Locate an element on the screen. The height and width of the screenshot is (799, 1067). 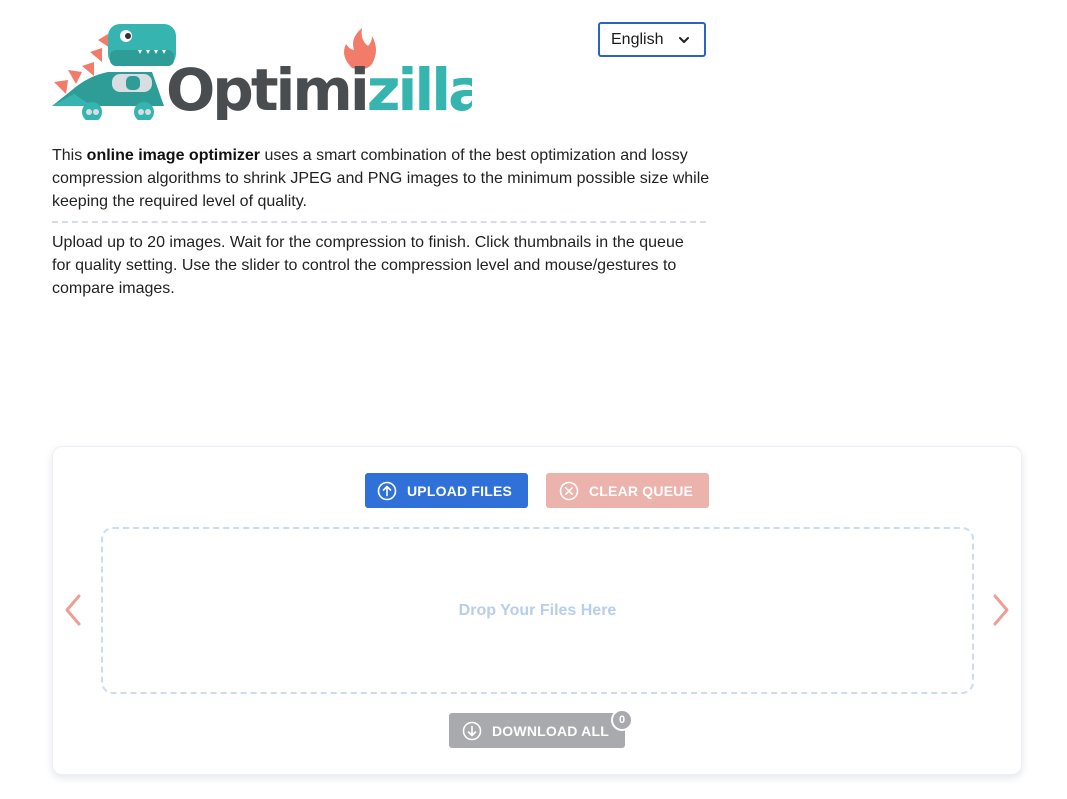
upload-files-button: UPLOAD FILES is located at coordinates (446, 490).